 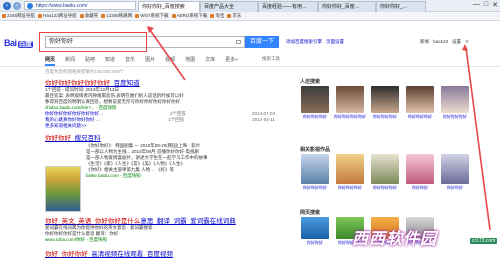 What do you see at coordinates (310, 82) in the screenshot?
I see `people-section-title: 人还搜索` at bounding box center [310, 82].